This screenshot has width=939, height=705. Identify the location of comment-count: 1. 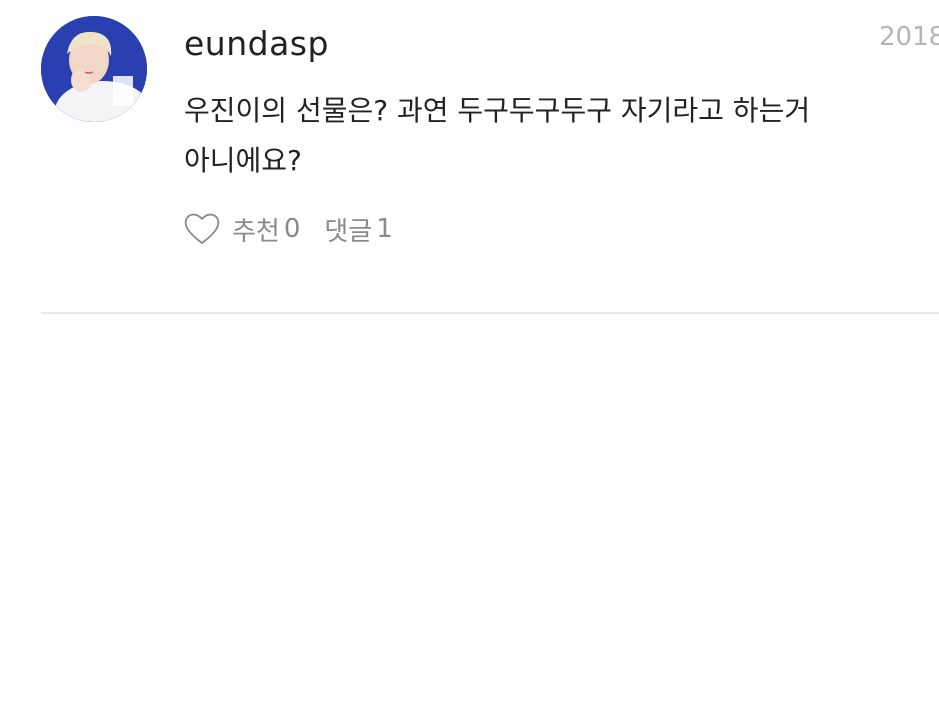
(384, 229).